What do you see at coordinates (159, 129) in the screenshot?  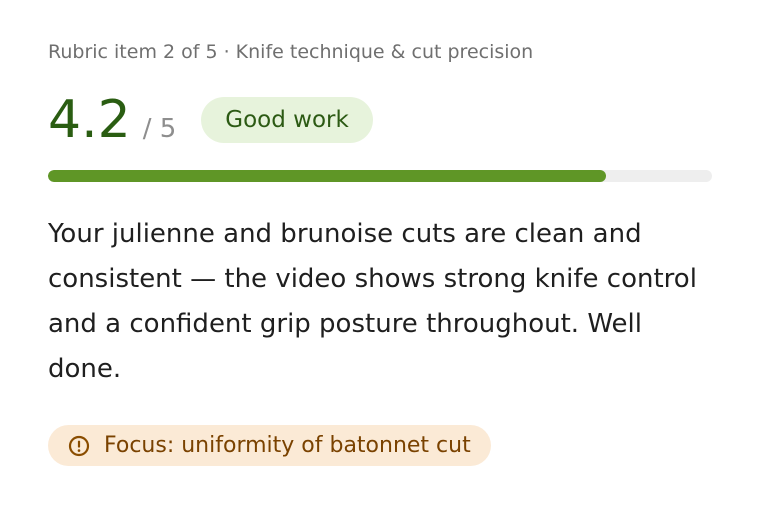 I see `score-max: / 5` at bounding box center [159, 129].